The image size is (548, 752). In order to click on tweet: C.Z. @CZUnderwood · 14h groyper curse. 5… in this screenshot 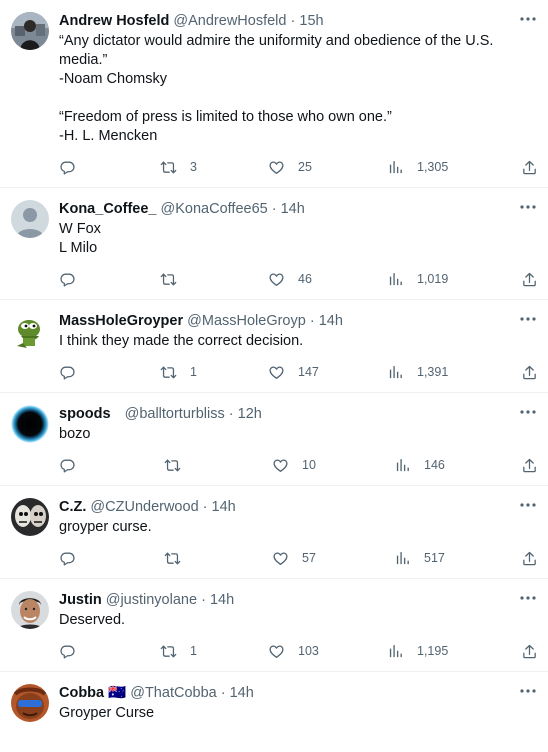, I will do `click(274, 532)`.